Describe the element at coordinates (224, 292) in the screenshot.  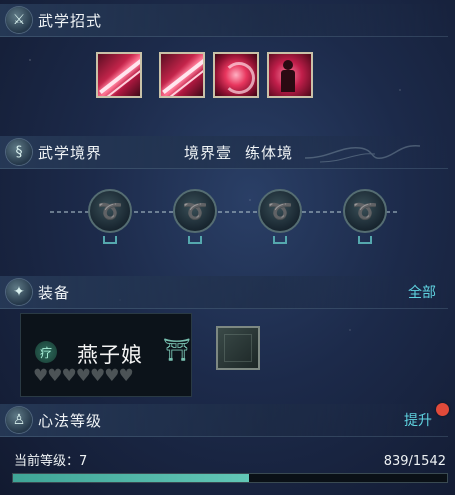
I see `equipment-header: ✦ 装备 全部` at that location.